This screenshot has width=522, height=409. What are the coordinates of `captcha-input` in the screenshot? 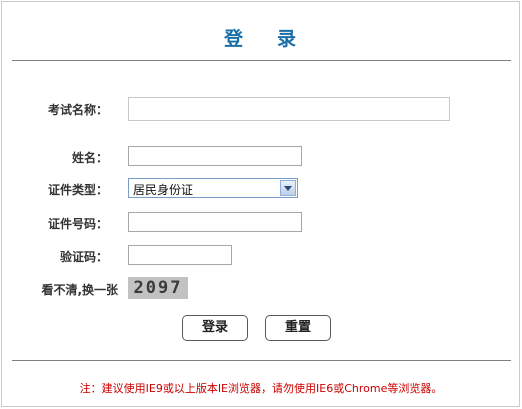 It's located at (180, 255).